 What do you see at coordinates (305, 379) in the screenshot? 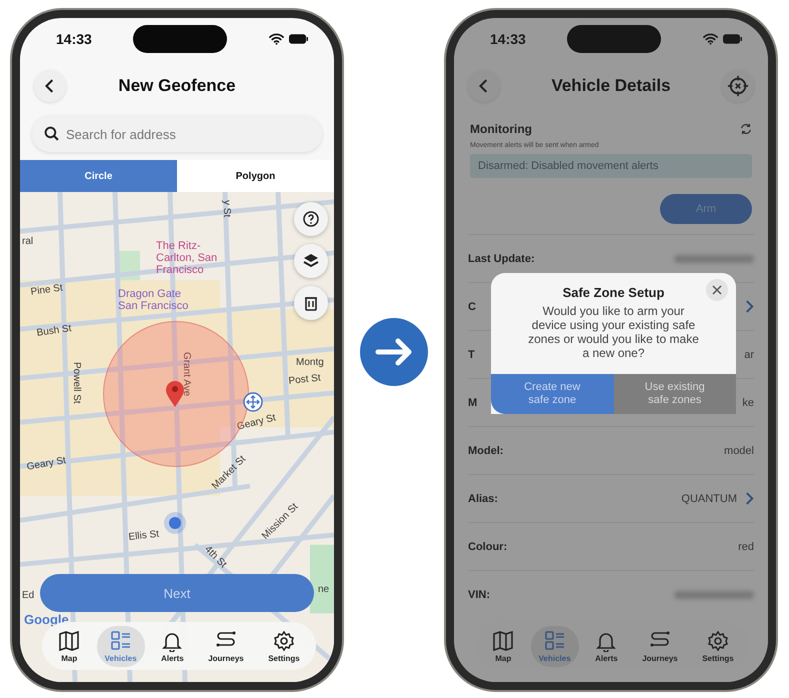
I see `map-label: Post St` at bounding box center [305, 379].